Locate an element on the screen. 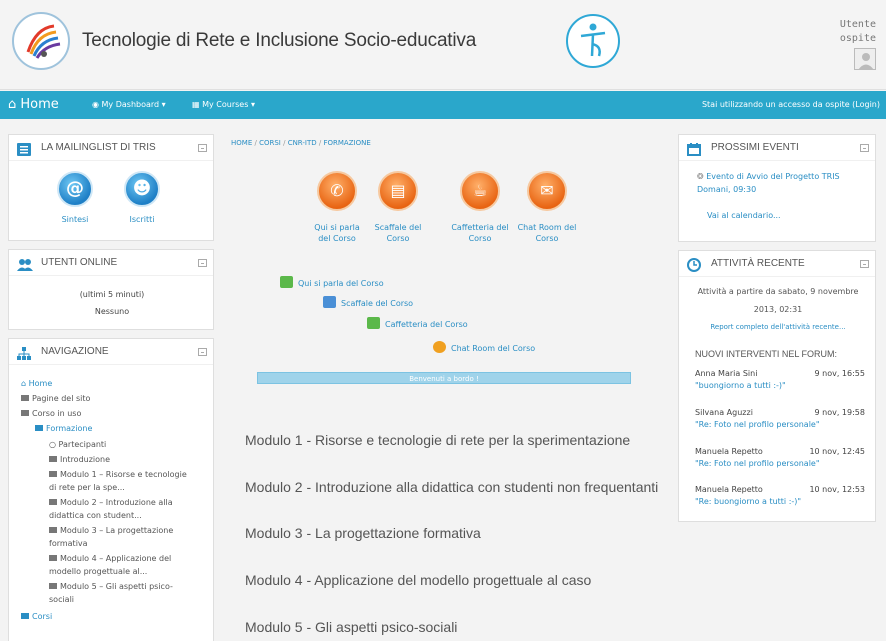 The height and width of the screenshot is (641, 886). user-menu: Utente ospite is located at coordinates (858, 47).